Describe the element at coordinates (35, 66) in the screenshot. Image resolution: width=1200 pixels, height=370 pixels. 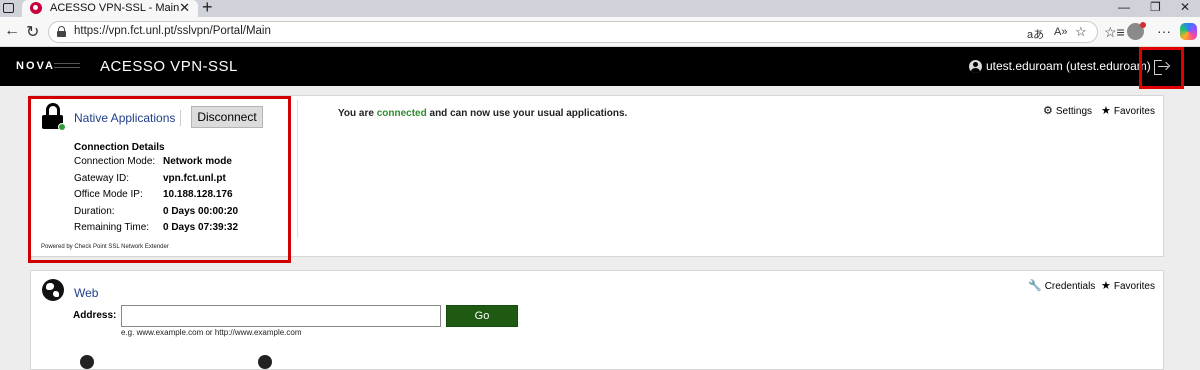
I see `nova-logo: NOVA` at that location.